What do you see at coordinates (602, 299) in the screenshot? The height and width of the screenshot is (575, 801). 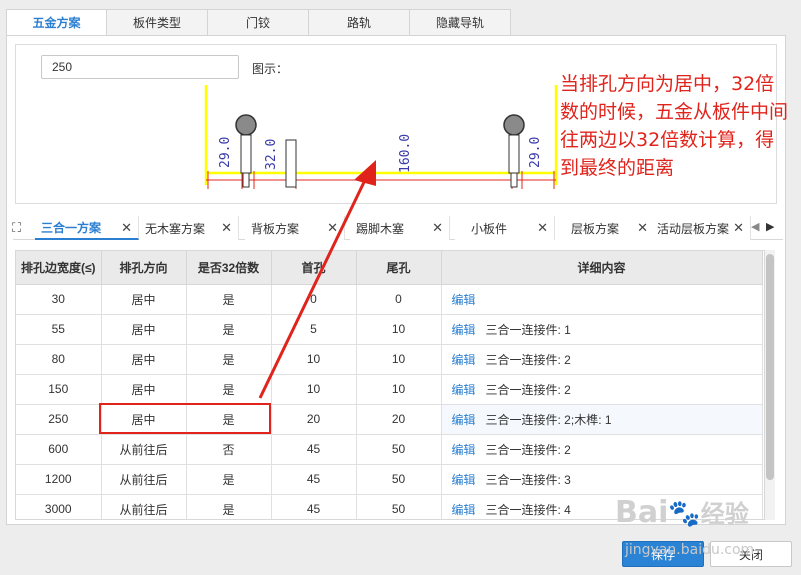 I see `detail-cell: 编辑` at bounding box center [602, 299].